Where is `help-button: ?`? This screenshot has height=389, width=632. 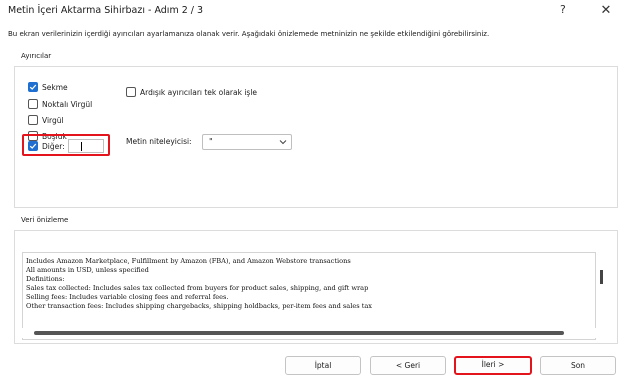 help-button: ? is located at coordinates (563, 9).